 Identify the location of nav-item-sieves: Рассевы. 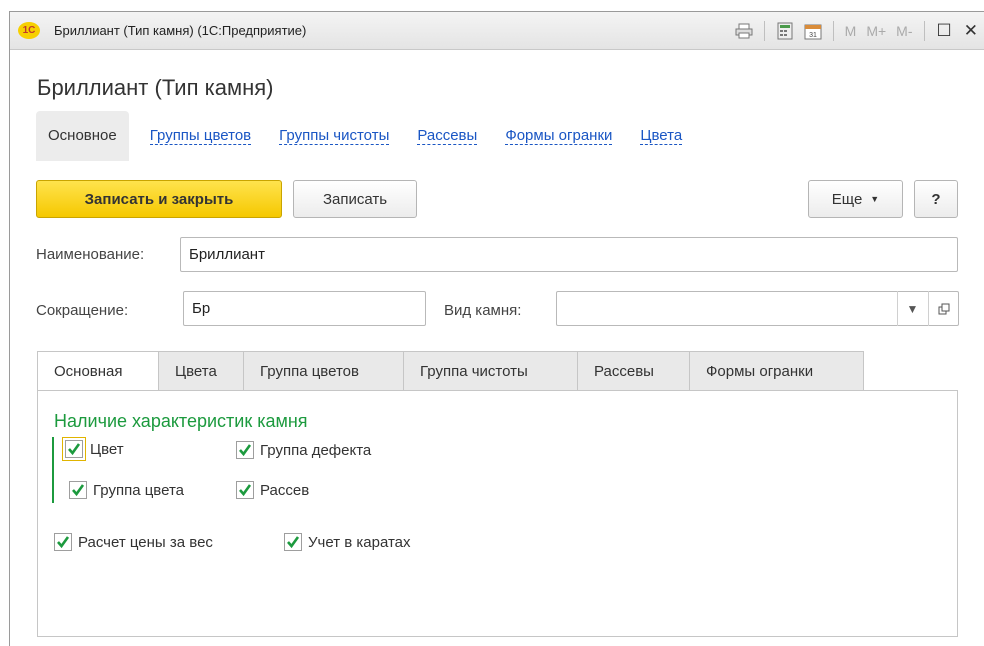
(447, 136).